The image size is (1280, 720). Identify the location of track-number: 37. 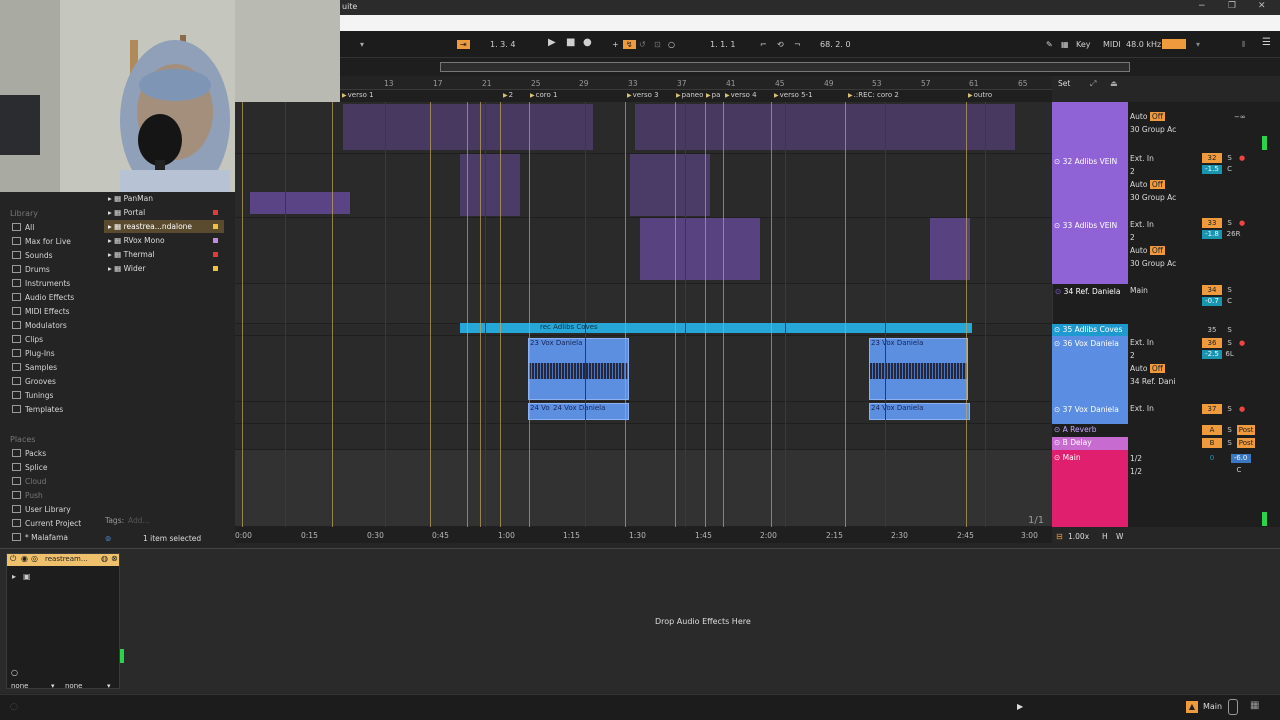
(1212, 409).